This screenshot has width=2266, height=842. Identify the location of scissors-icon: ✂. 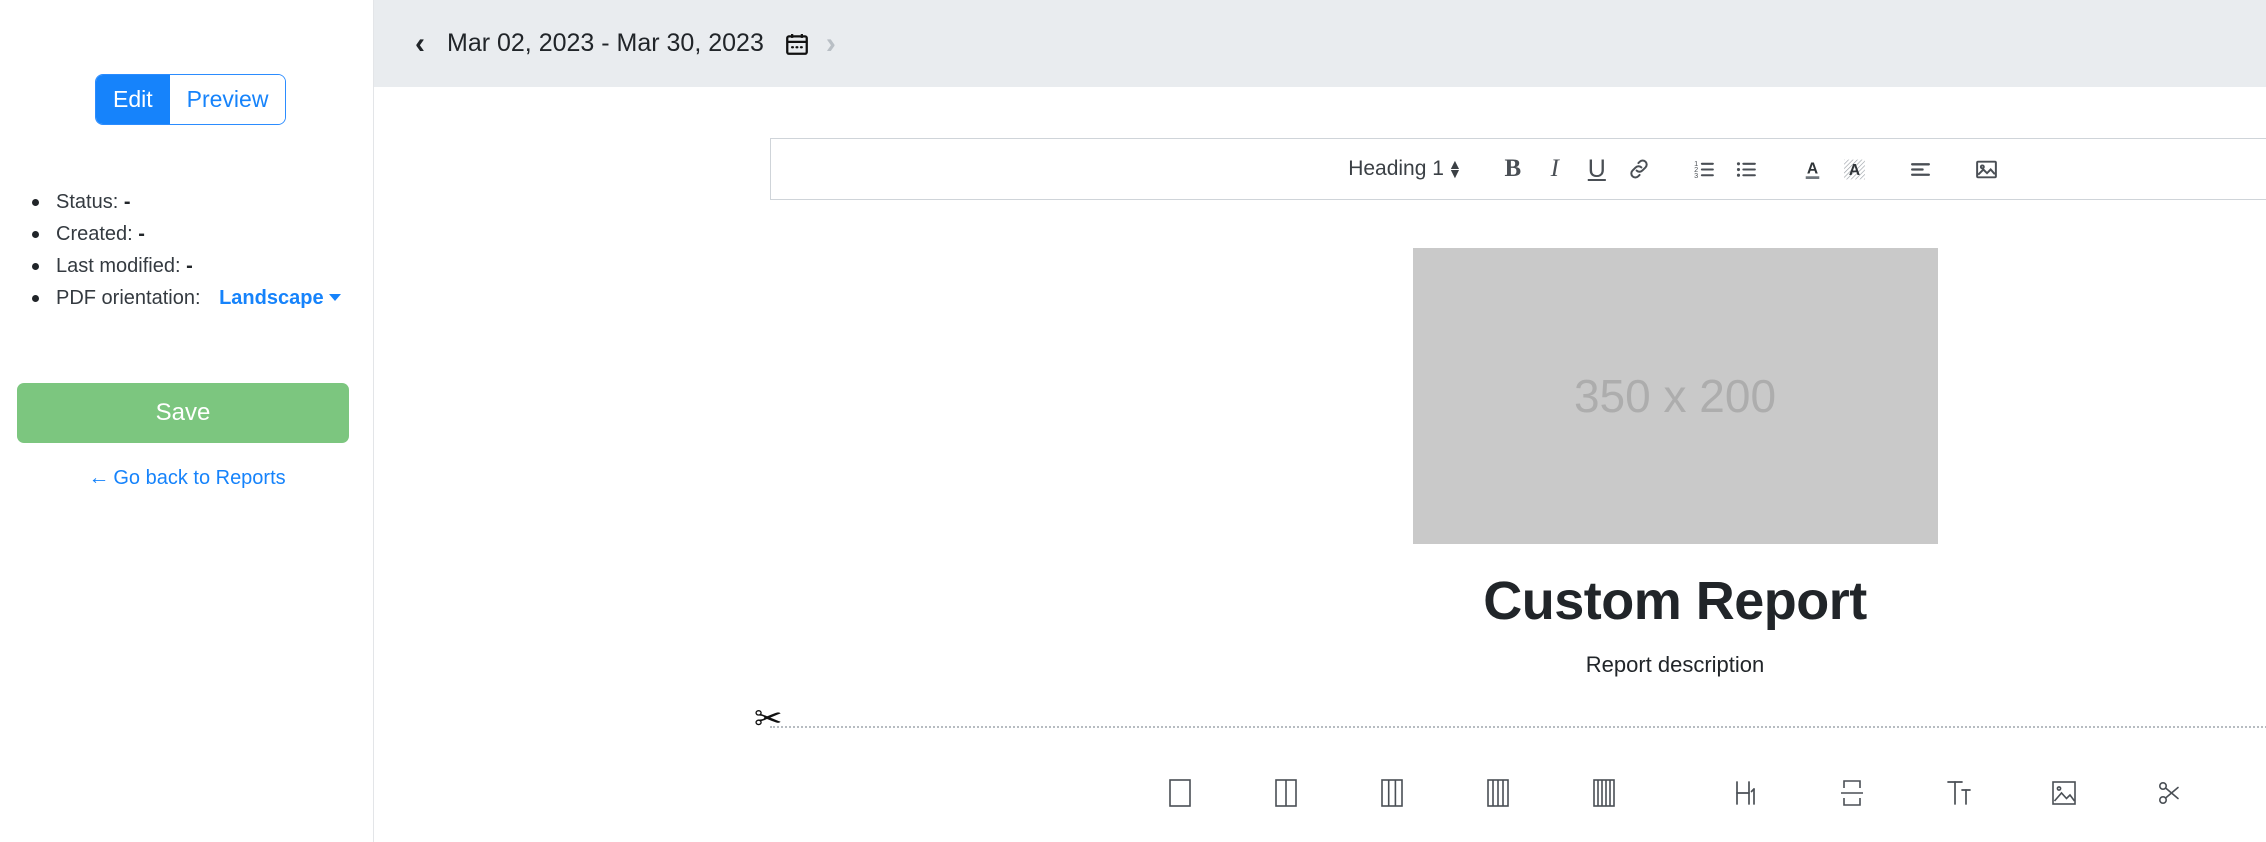
(768, 719).